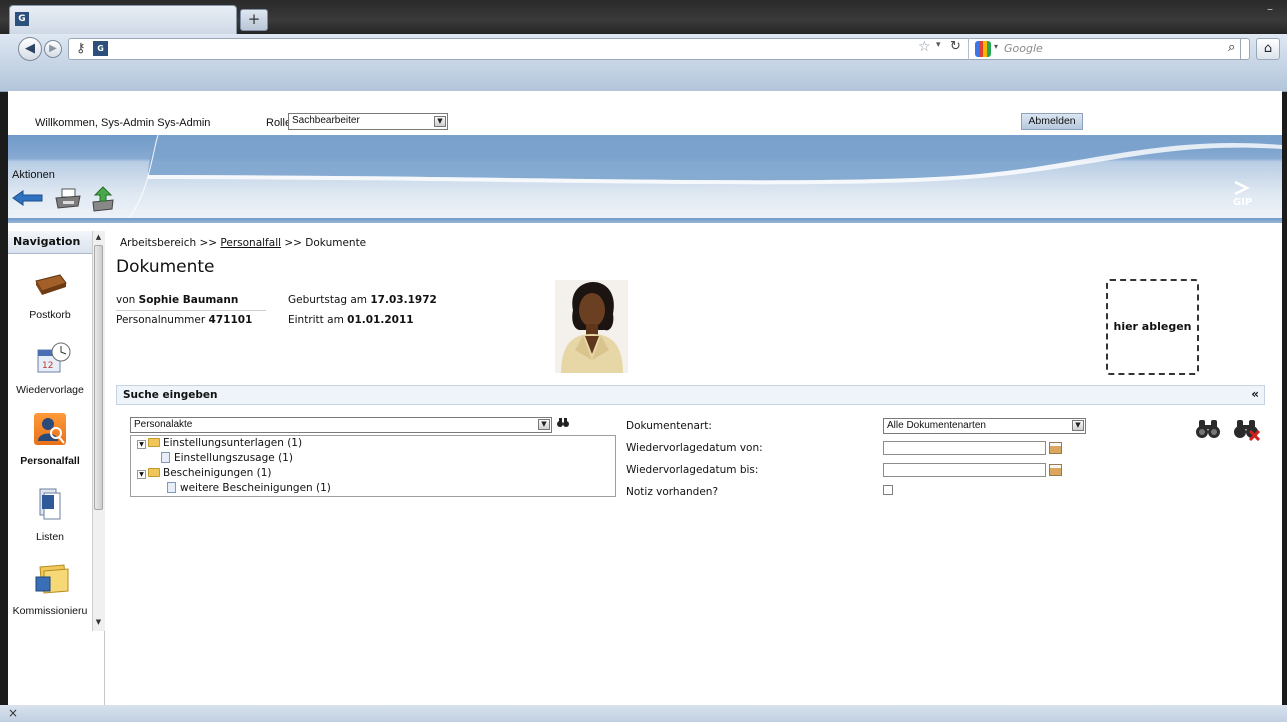 This screenshot has width=1287, height=722. Describe the element at coordinates (50, 390) in the screenshot. I see `nav-label-wiedervorlage: Wiedervorlage` at that location.